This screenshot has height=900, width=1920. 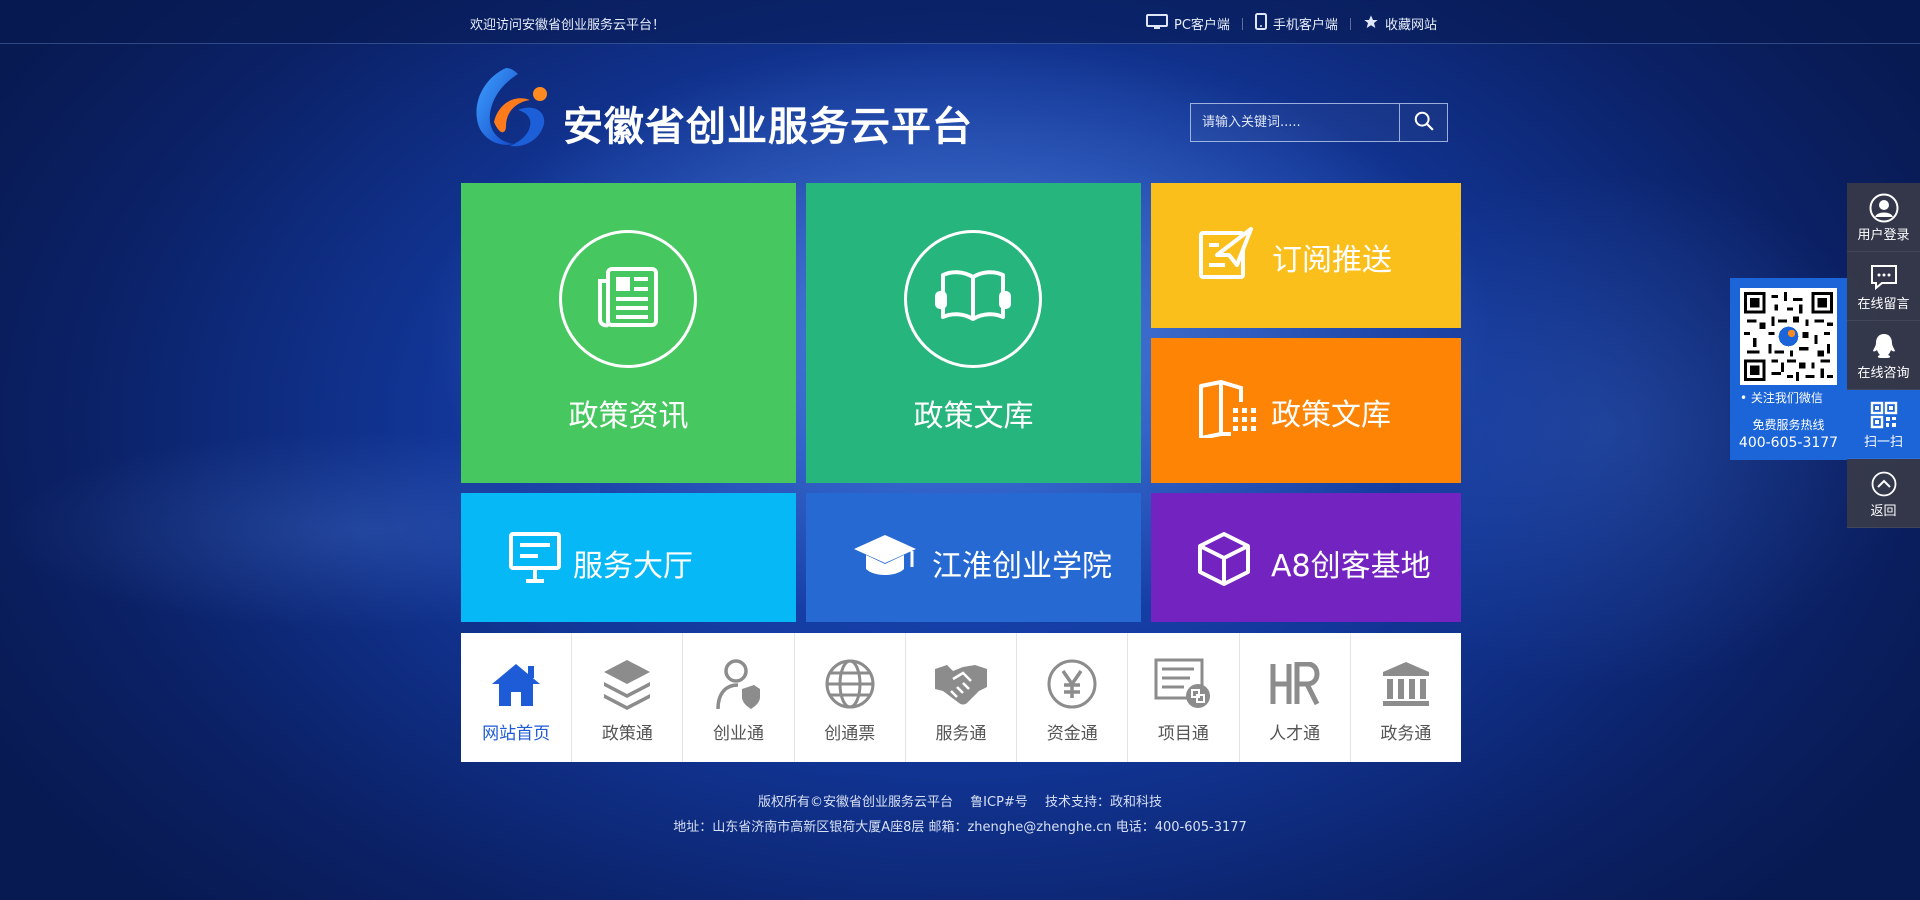 I want to click on side-back-to-top: 返回, so click(x=1883, y=493).